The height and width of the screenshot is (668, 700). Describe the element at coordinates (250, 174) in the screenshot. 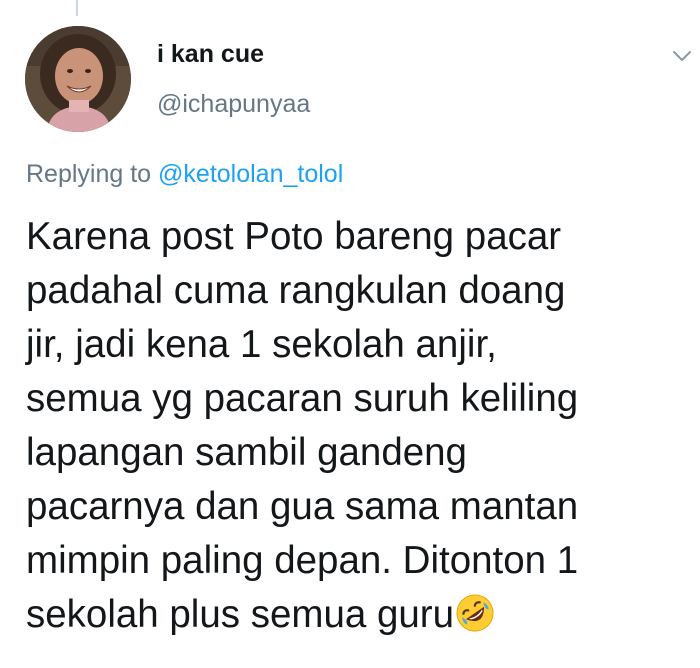

I see `replying-to-mention-link: @ketololan_tolol` at that location.